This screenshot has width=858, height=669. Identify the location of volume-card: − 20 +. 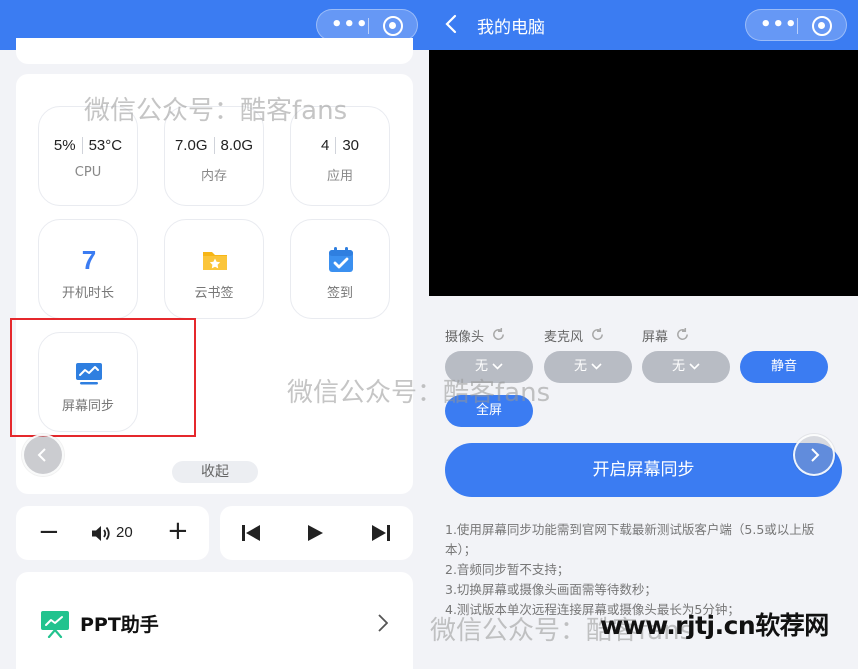
(112, 533).